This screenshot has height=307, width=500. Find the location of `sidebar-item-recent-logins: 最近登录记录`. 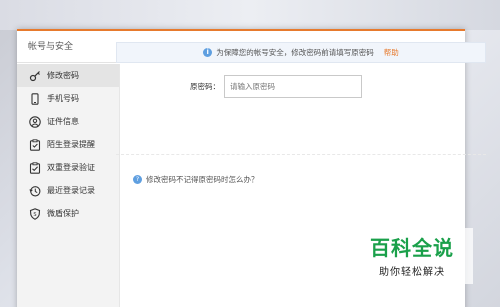

sidebar-item-recent-logins: 最近登录记录 is located at coordinates (68, 190).